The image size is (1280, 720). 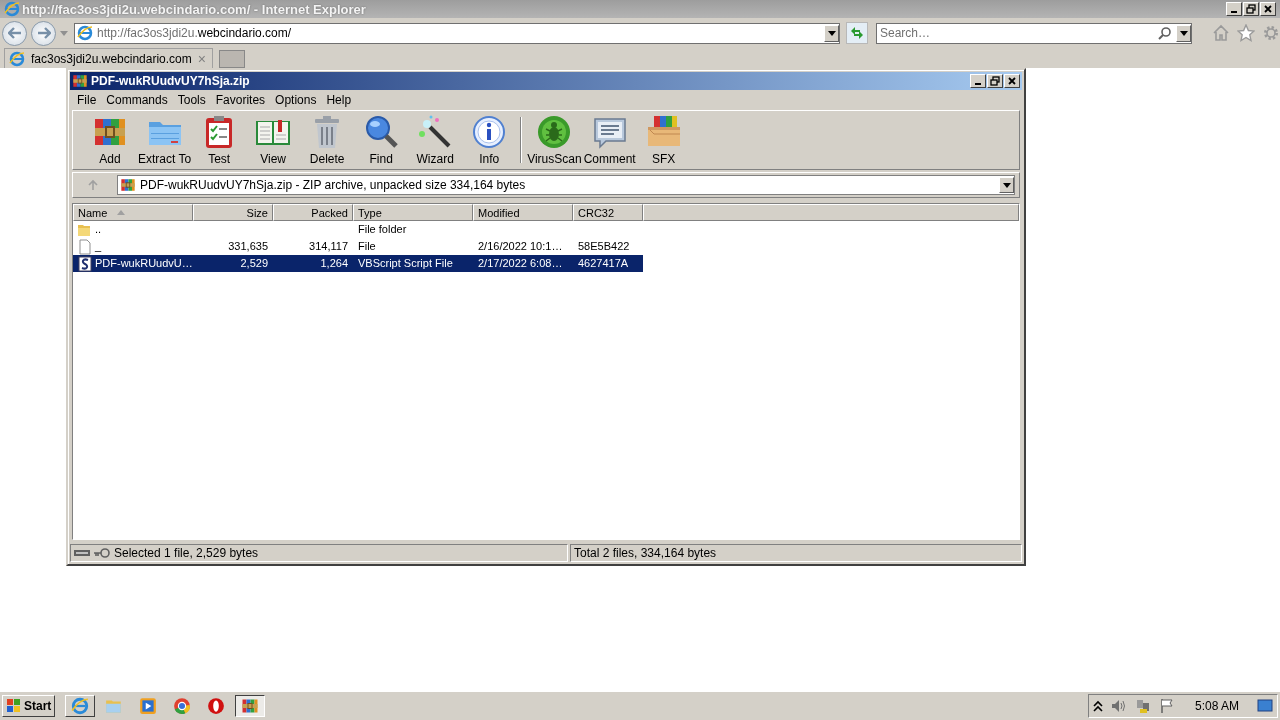 I want to click on column-header: Type, so click(x=413, y=212).